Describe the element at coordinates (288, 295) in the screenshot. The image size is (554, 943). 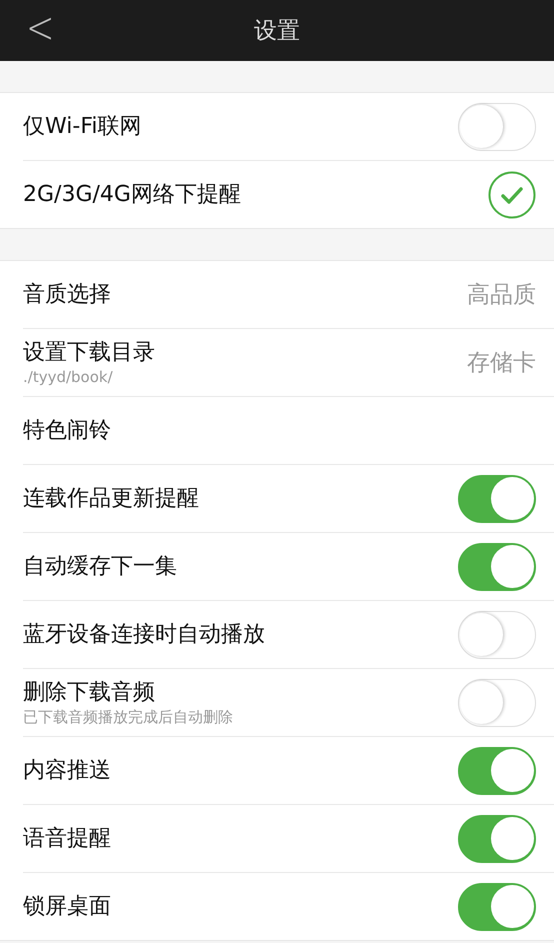
I see `settings-row: 音质选择 高品质` at that location.